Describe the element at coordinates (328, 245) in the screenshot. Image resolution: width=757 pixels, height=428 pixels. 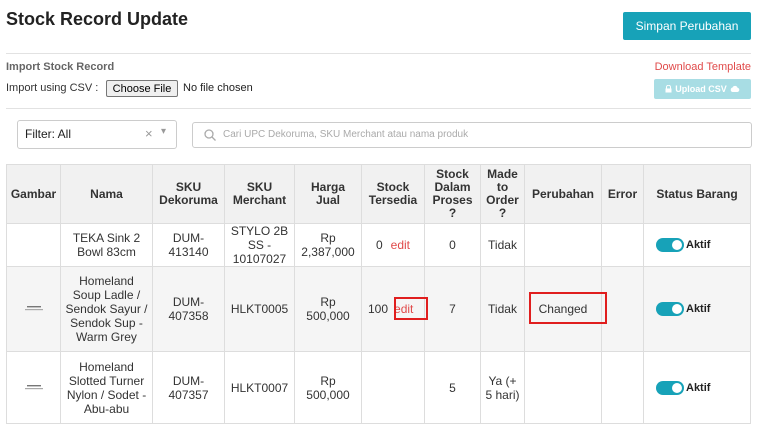
I see `harga-jual: Rp 2,387,000` at that location.